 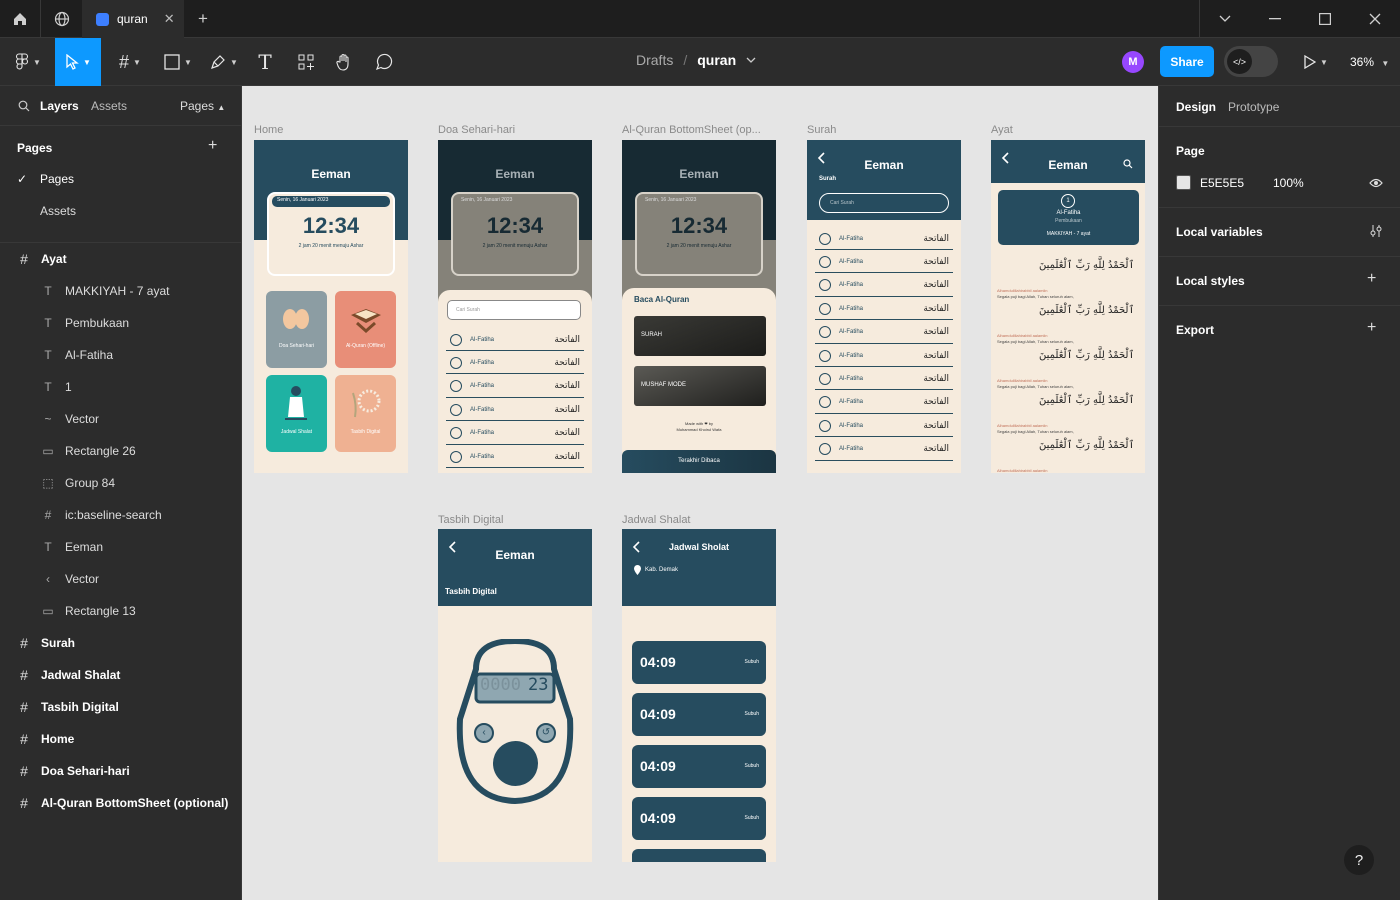 I want to click on option-surah: SURAH, so click(x=700, y=336).